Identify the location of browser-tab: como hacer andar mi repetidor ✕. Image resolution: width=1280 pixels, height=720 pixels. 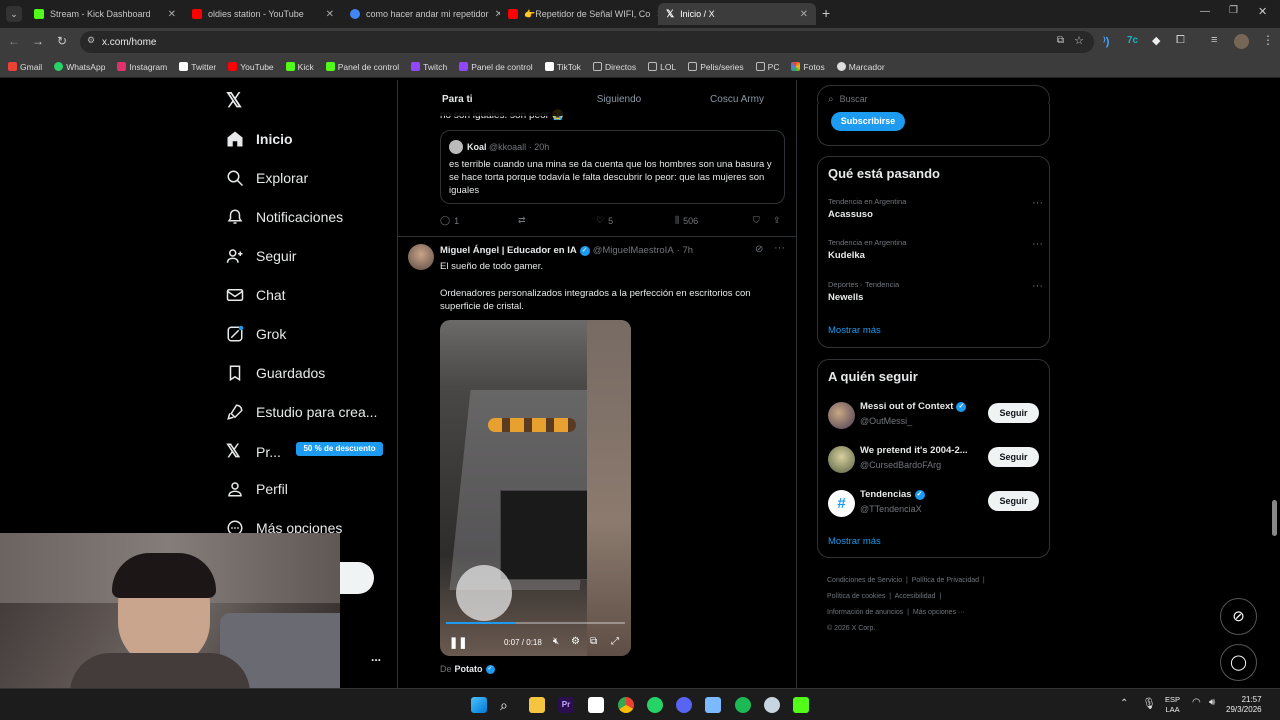
(421, 14).